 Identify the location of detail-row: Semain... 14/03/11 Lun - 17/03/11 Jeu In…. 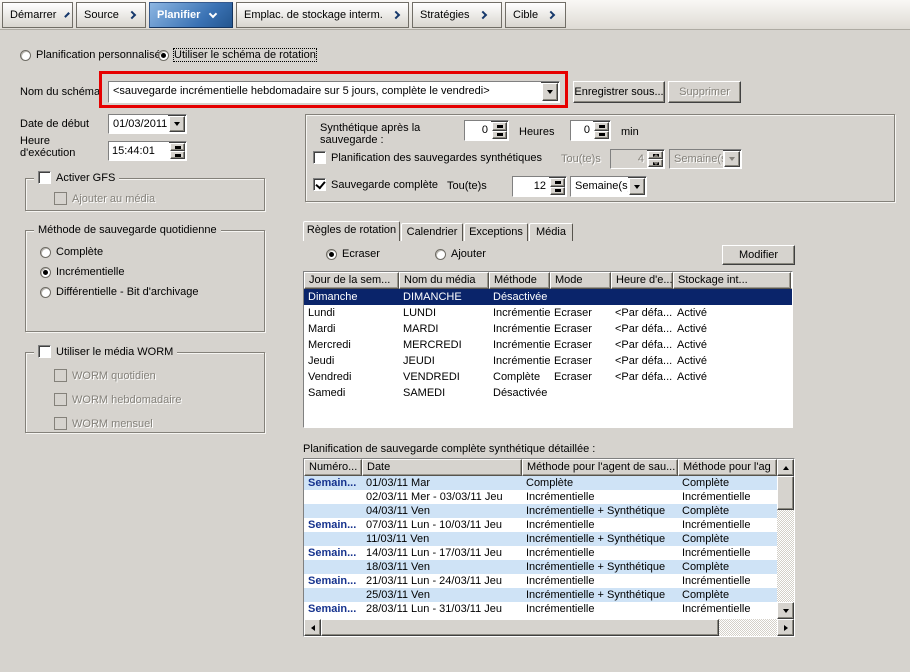
(540, 553).